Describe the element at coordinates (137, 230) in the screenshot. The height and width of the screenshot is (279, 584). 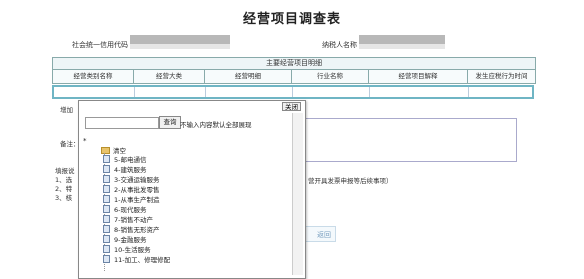
I see `tree-item-label: 8-销售无形资产` at that location.